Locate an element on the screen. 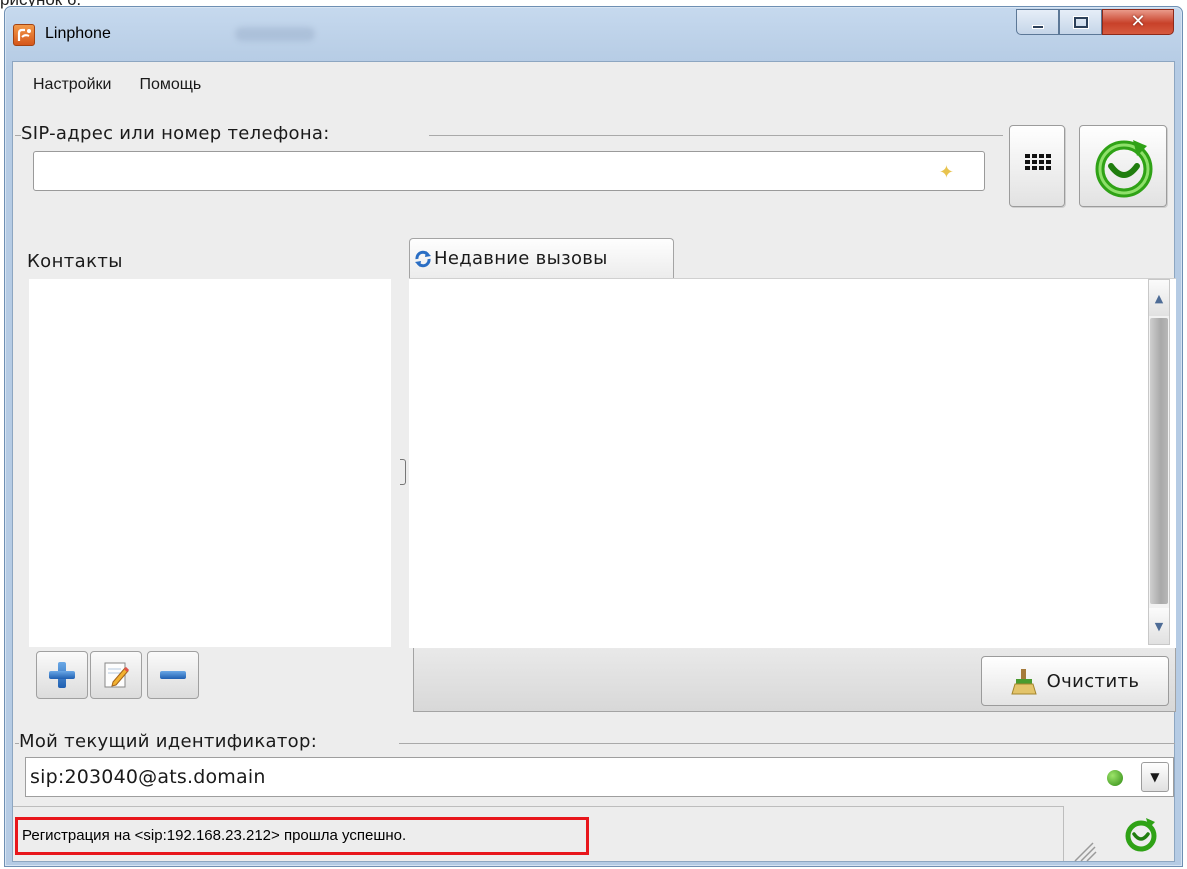 The image size is (1187, 869). presence-online-icon is located at coordinates (1115, 778).